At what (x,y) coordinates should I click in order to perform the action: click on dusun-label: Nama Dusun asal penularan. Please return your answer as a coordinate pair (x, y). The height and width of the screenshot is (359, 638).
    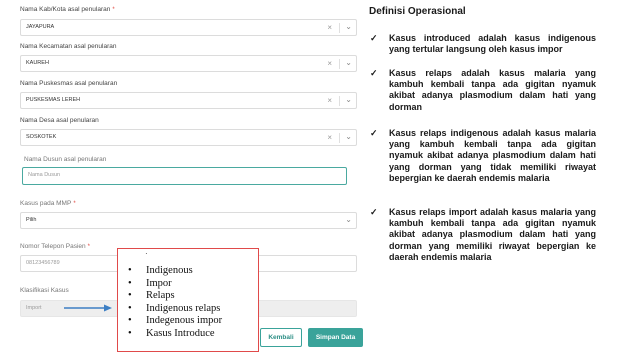
    Looking at the image, I should click on (65, 159).